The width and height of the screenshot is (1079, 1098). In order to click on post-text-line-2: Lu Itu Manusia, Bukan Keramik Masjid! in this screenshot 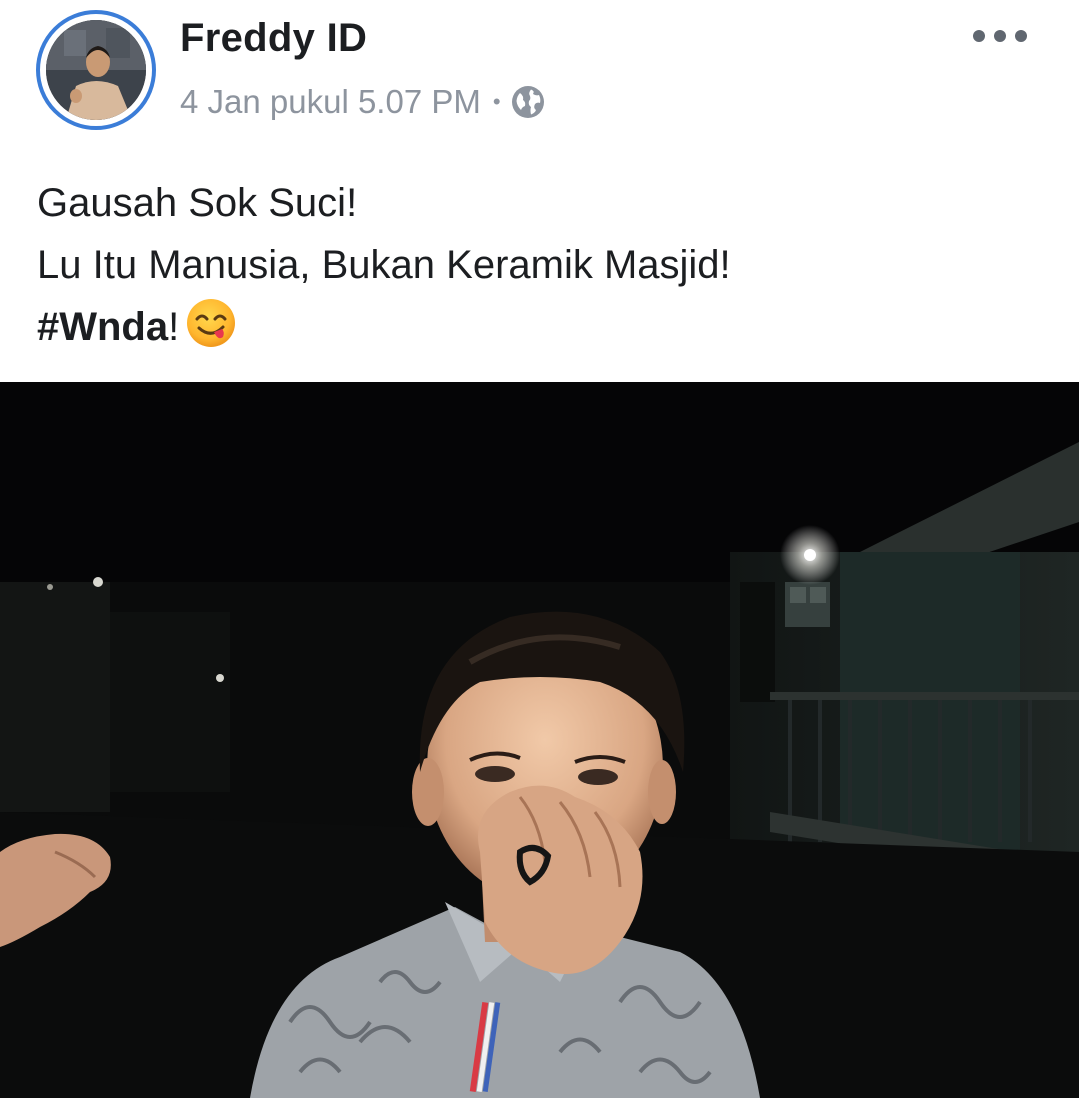, I will do `click(384, 265)`.